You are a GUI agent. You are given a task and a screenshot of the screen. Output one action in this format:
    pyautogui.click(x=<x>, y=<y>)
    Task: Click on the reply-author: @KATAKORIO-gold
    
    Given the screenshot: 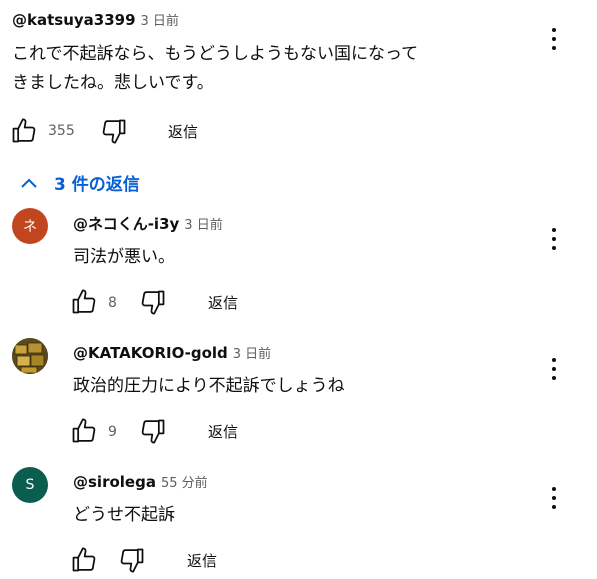 What is the action you would take?
    pyautogui.click(x=150, y=353)
    